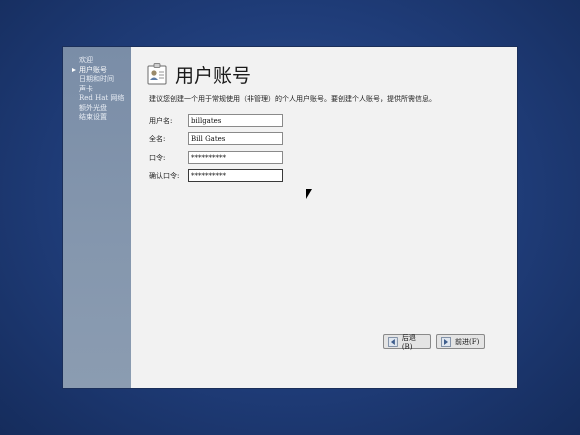 Image resolution: width=580 pixels, height=435 pixels. Describe the element at coordinates (93, 107) in the screenshot. I see `step-extra-cds: 额外光盘` at that location.